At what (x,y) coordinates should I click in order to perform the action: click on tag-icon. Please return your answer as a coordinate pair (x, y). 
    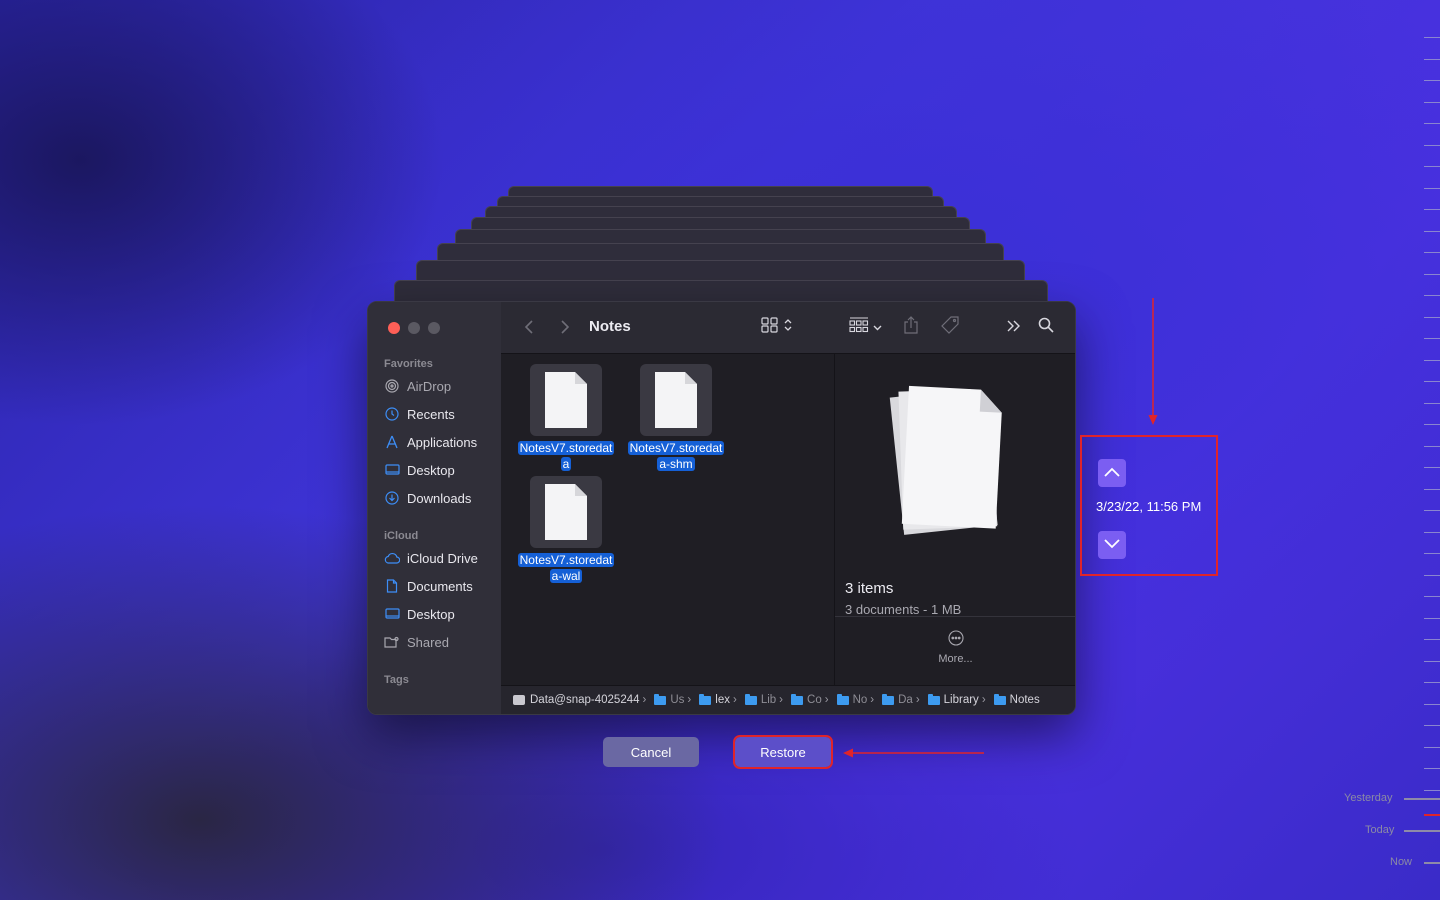
    Looking at the image, I should click on (950, 327).